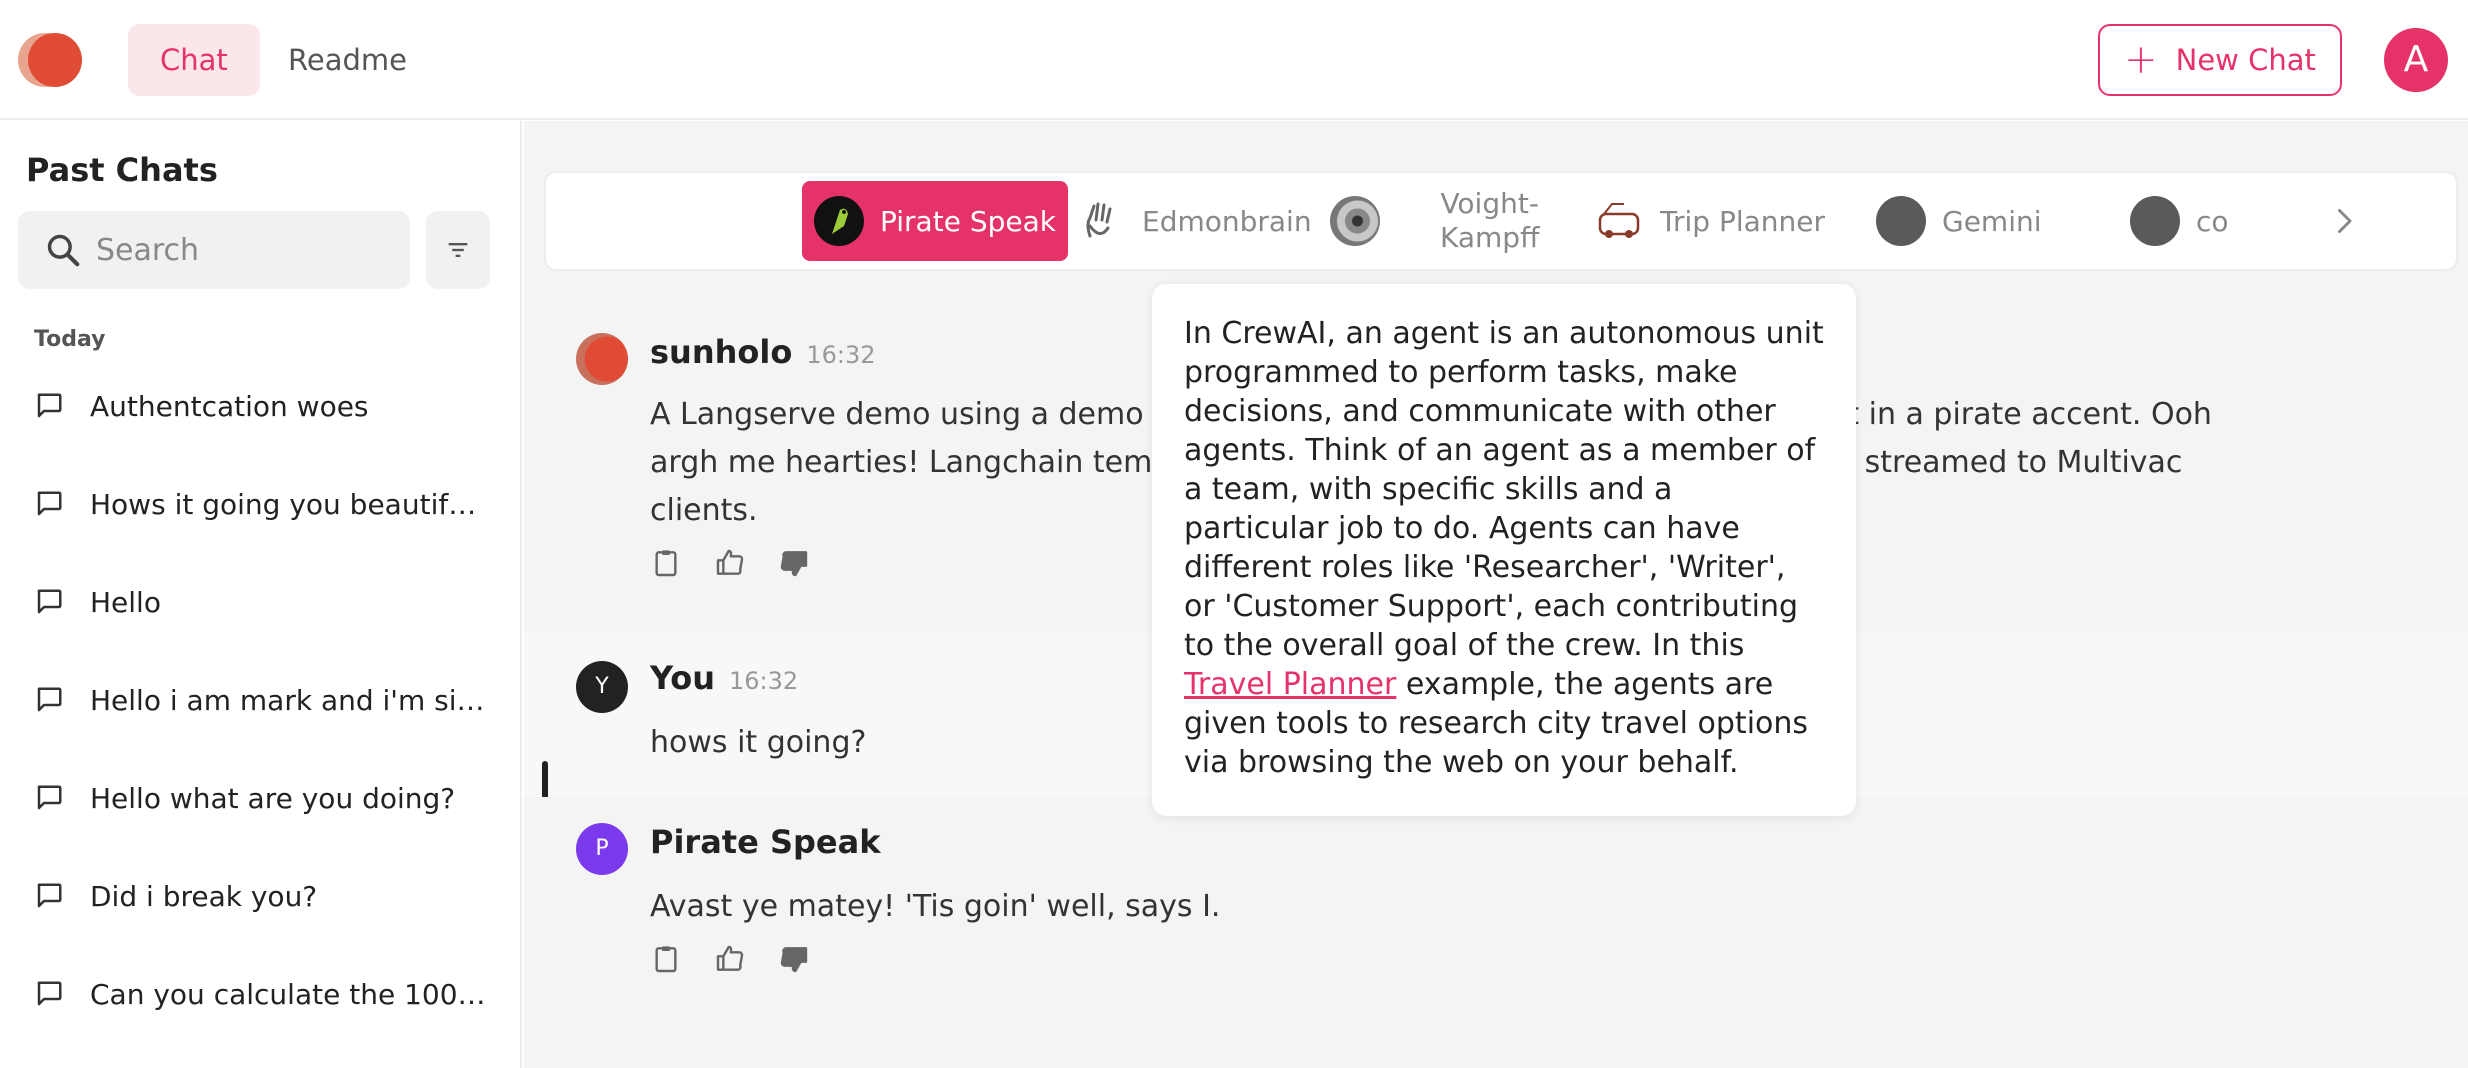  Describe the element at coordinates (290, 504) in the screenshot. I see `chat-label: Hows it going you beautiful thing` at that location.